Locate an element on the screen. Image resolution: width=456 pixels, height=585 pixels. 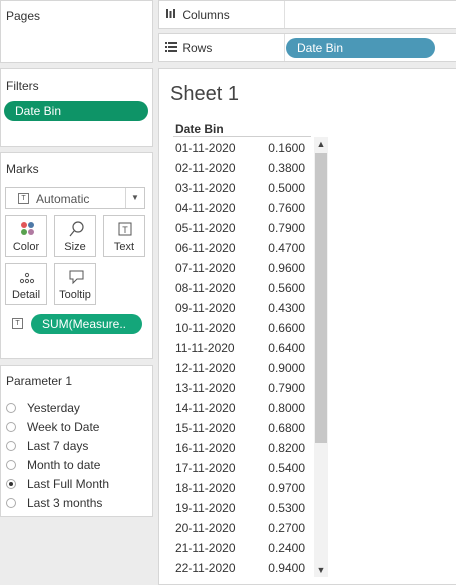
table-row: 08-11-2020 0.5600 is located at coordinates (243, 288).